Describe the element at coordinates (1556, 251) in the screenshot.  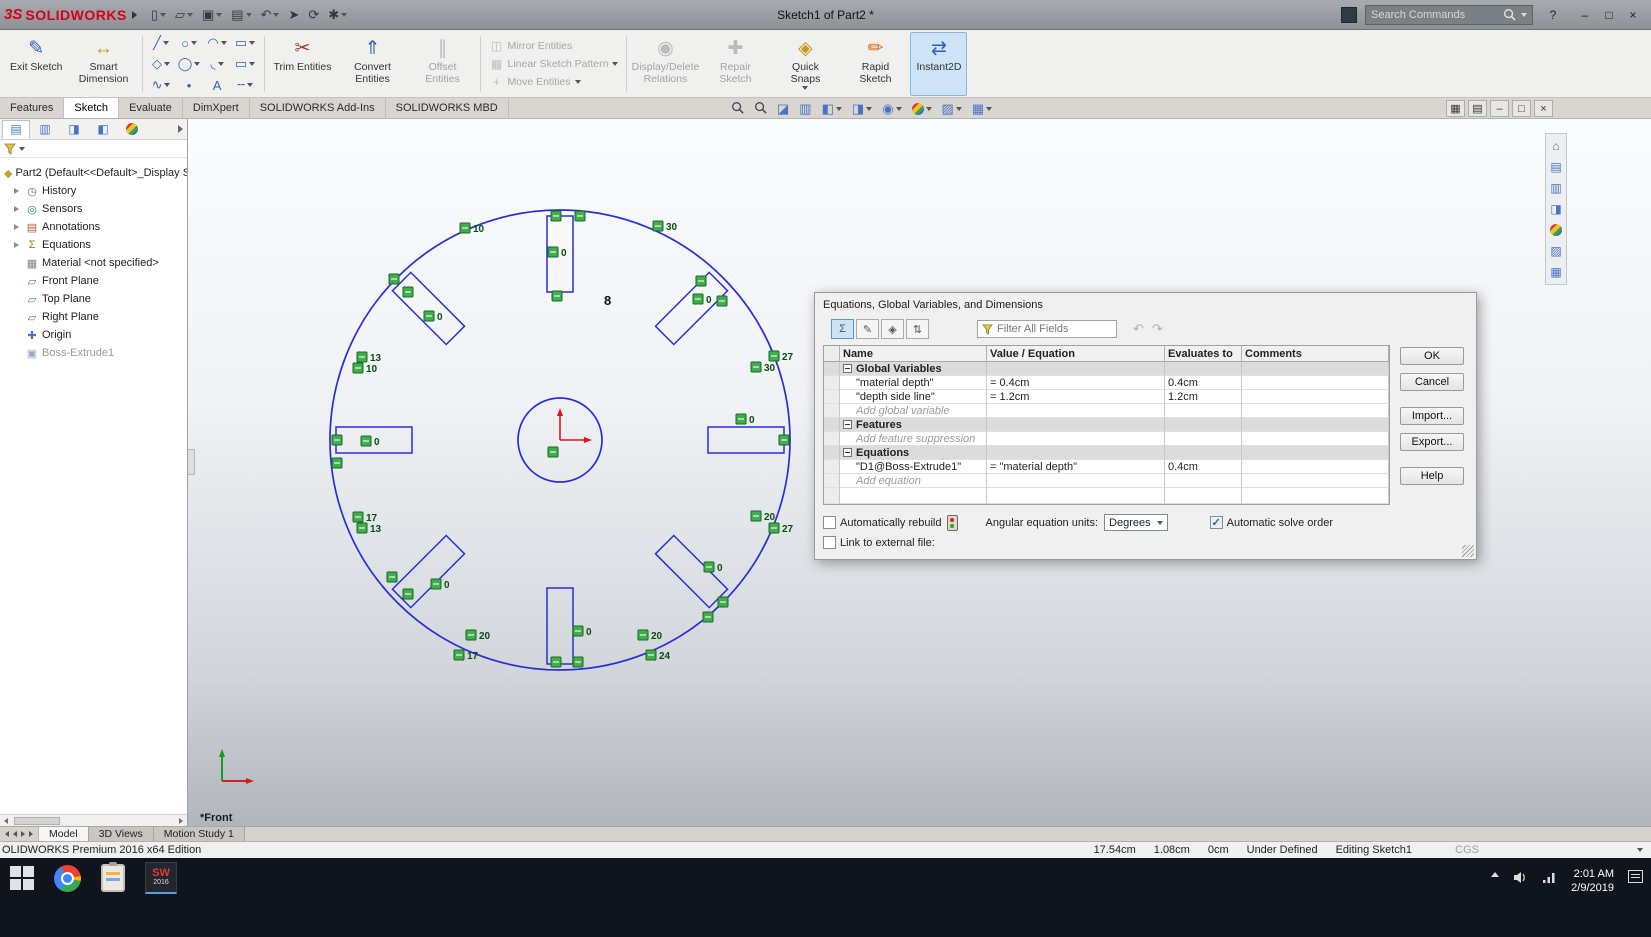
I see `scenes-button: ▨` at that location.